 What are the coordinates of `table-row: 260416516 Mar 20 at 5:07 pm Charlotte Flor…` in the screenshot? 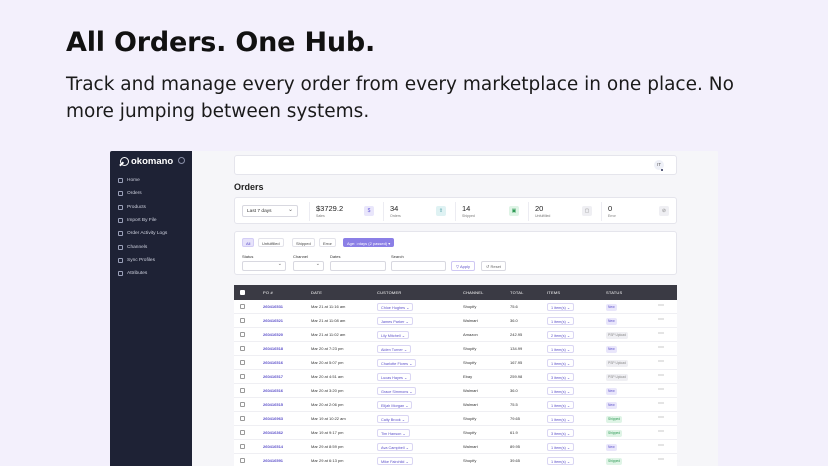 It's located at (455, 363).